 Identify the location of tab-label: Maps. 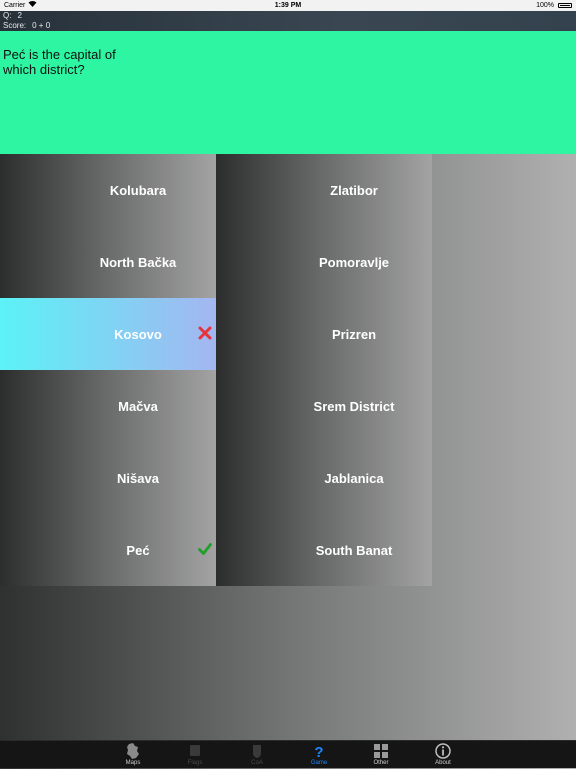
(133, 763).